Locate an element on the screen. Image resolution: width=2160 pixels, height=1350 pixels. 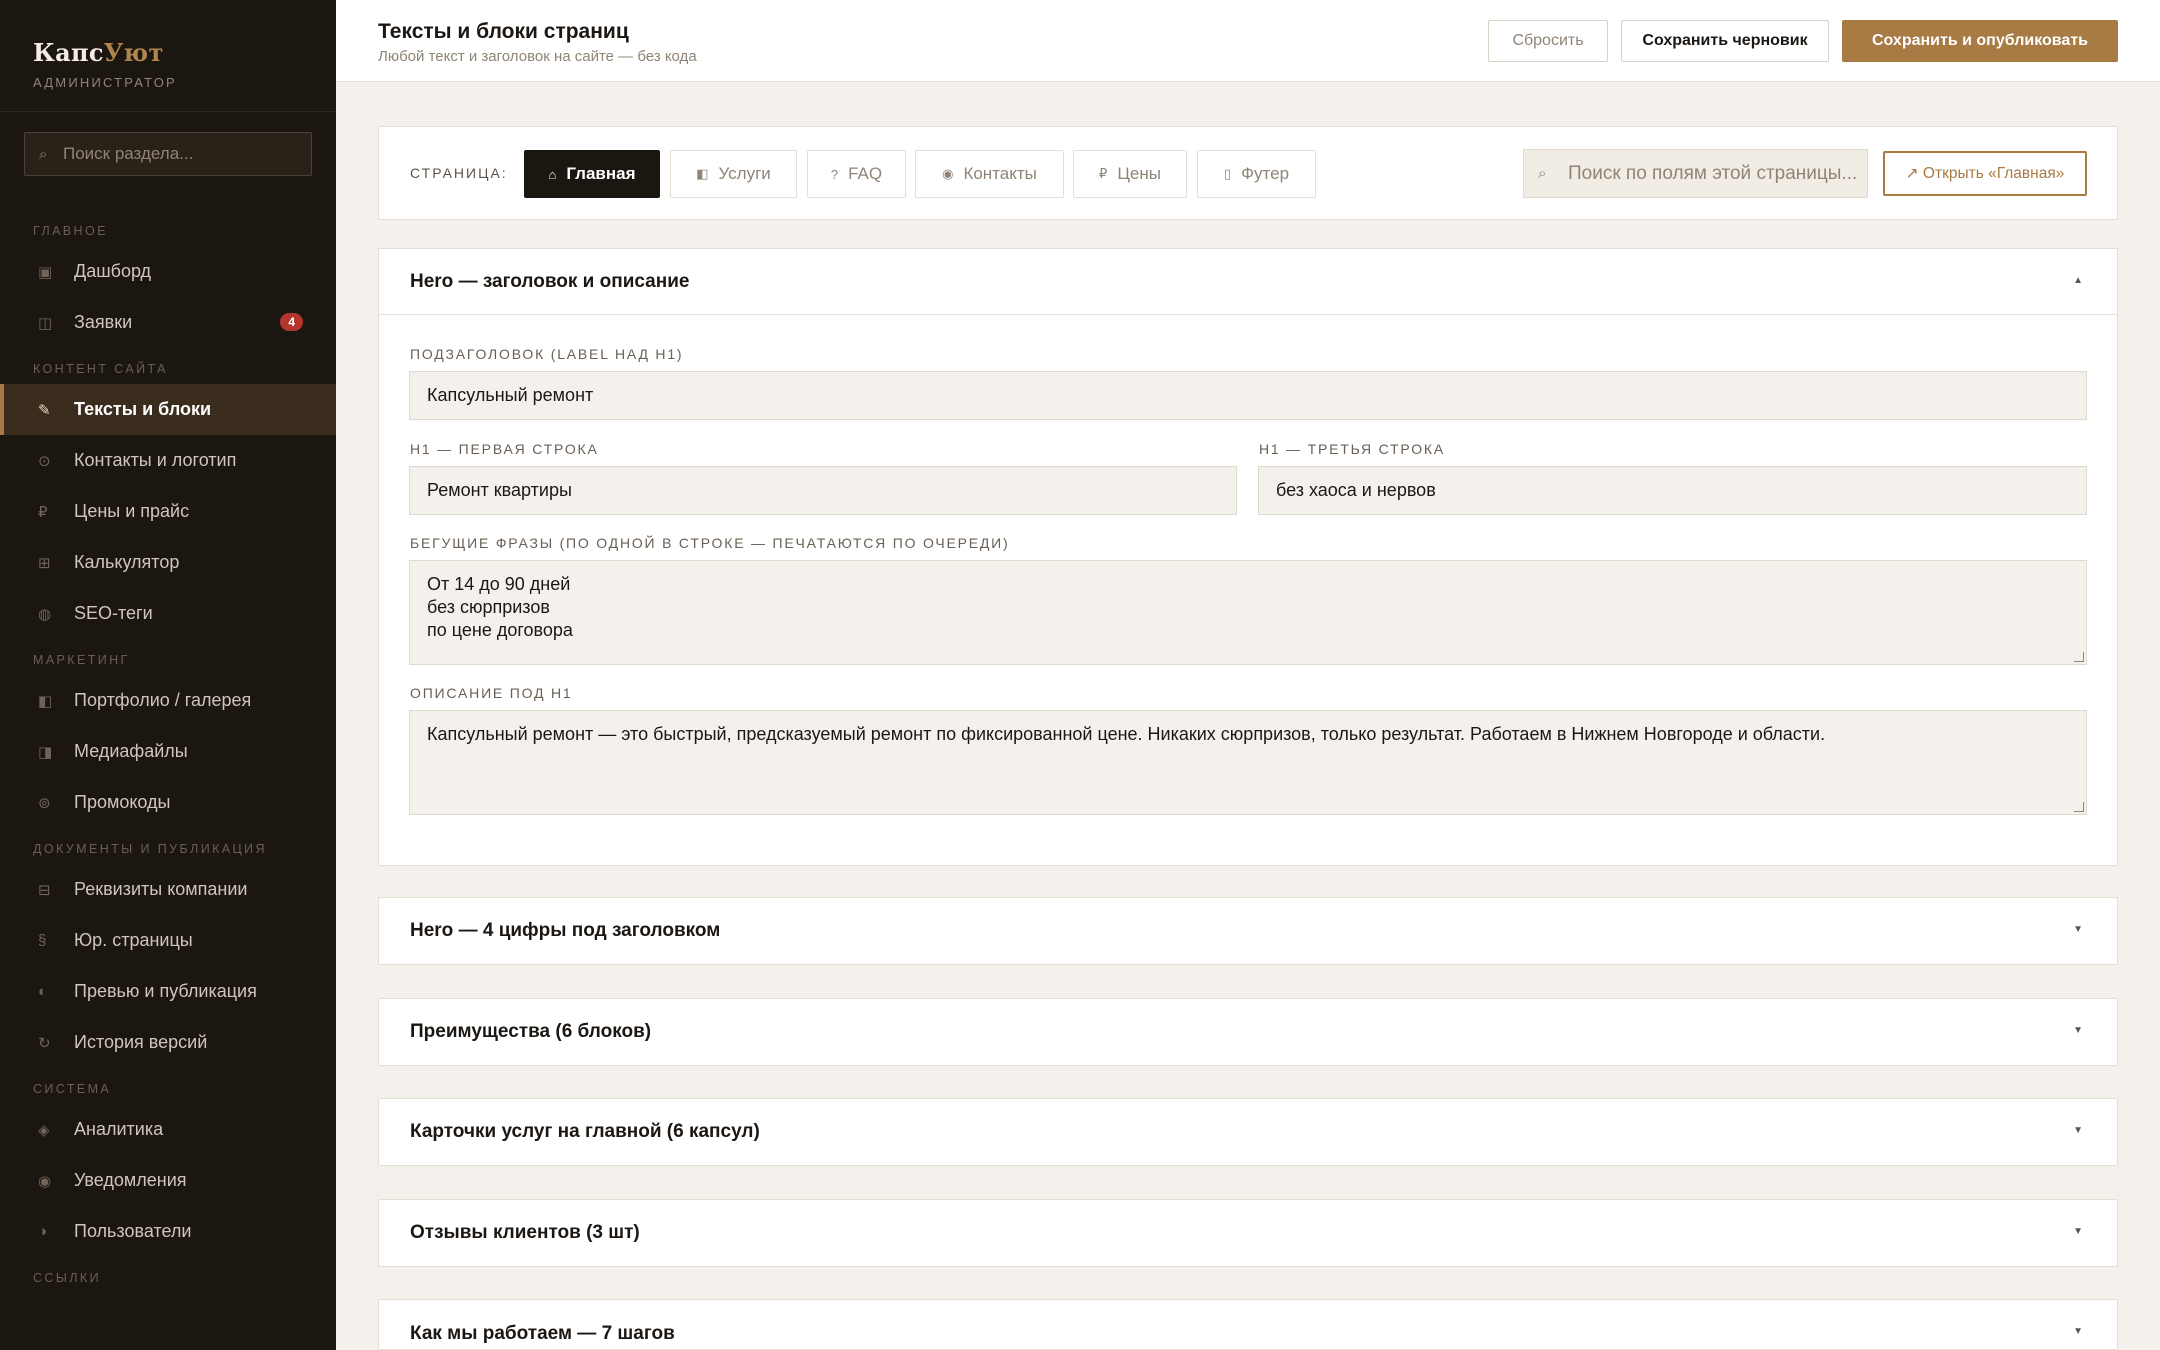
sidebar-item: ⊟ Реквизиты компании is located at coordinates (168, 889).